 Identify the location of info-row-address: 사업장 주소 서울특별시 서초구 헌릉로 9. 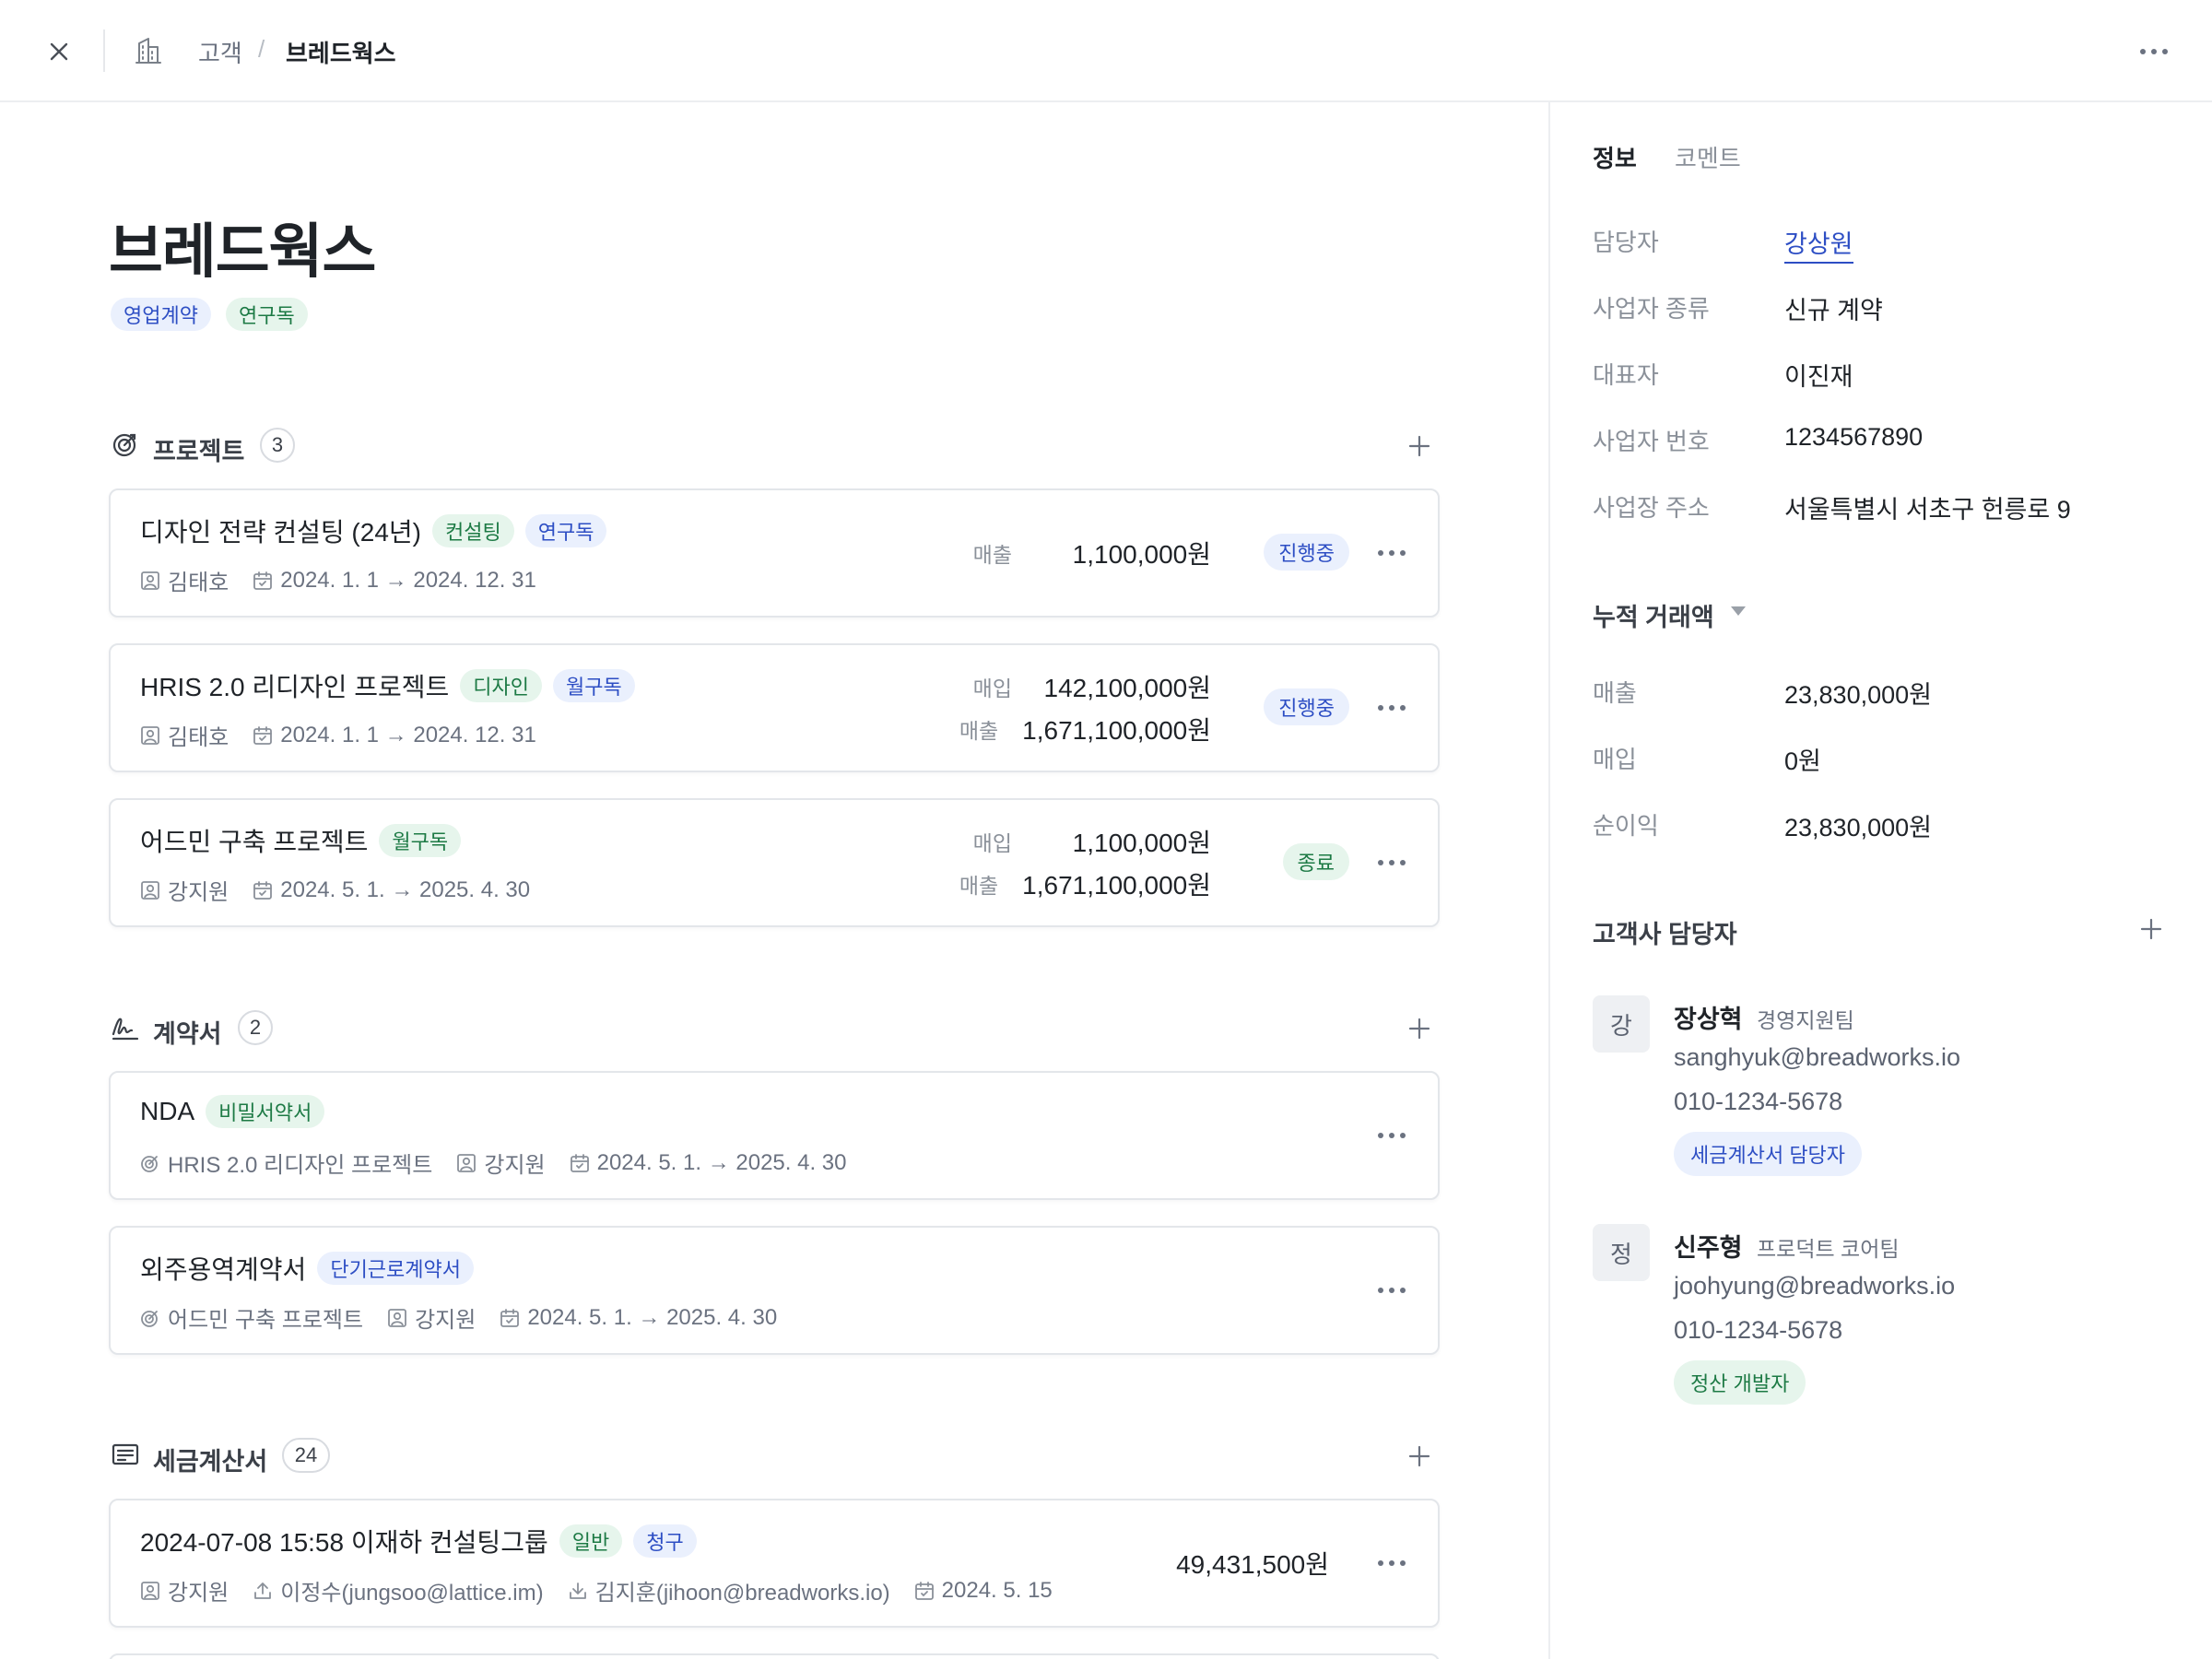
(1888, 505).